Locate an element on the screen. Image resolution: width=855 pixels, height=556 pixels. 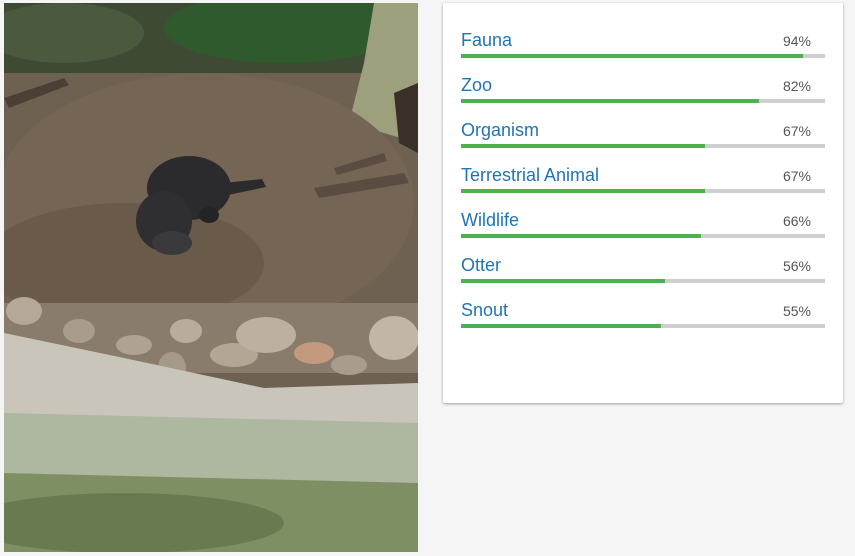
label-score: 56% is located at coordinates (796, 266).